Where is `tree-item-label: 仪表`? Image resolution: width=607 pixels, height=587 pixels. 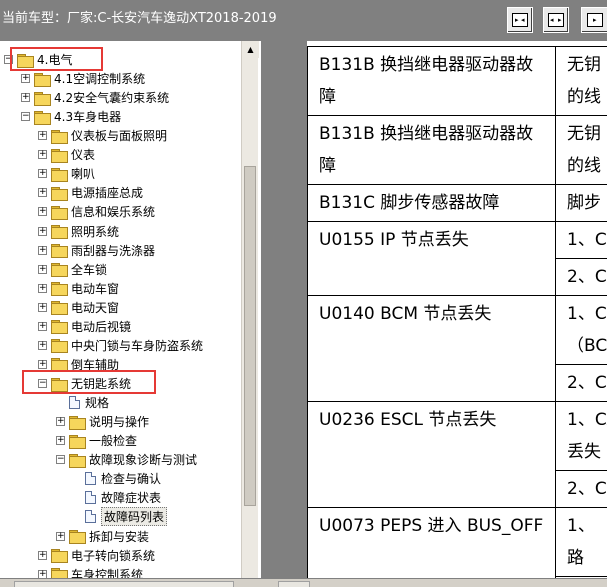 tree-item-label: 仪表 is located at coordinates (83, 154).